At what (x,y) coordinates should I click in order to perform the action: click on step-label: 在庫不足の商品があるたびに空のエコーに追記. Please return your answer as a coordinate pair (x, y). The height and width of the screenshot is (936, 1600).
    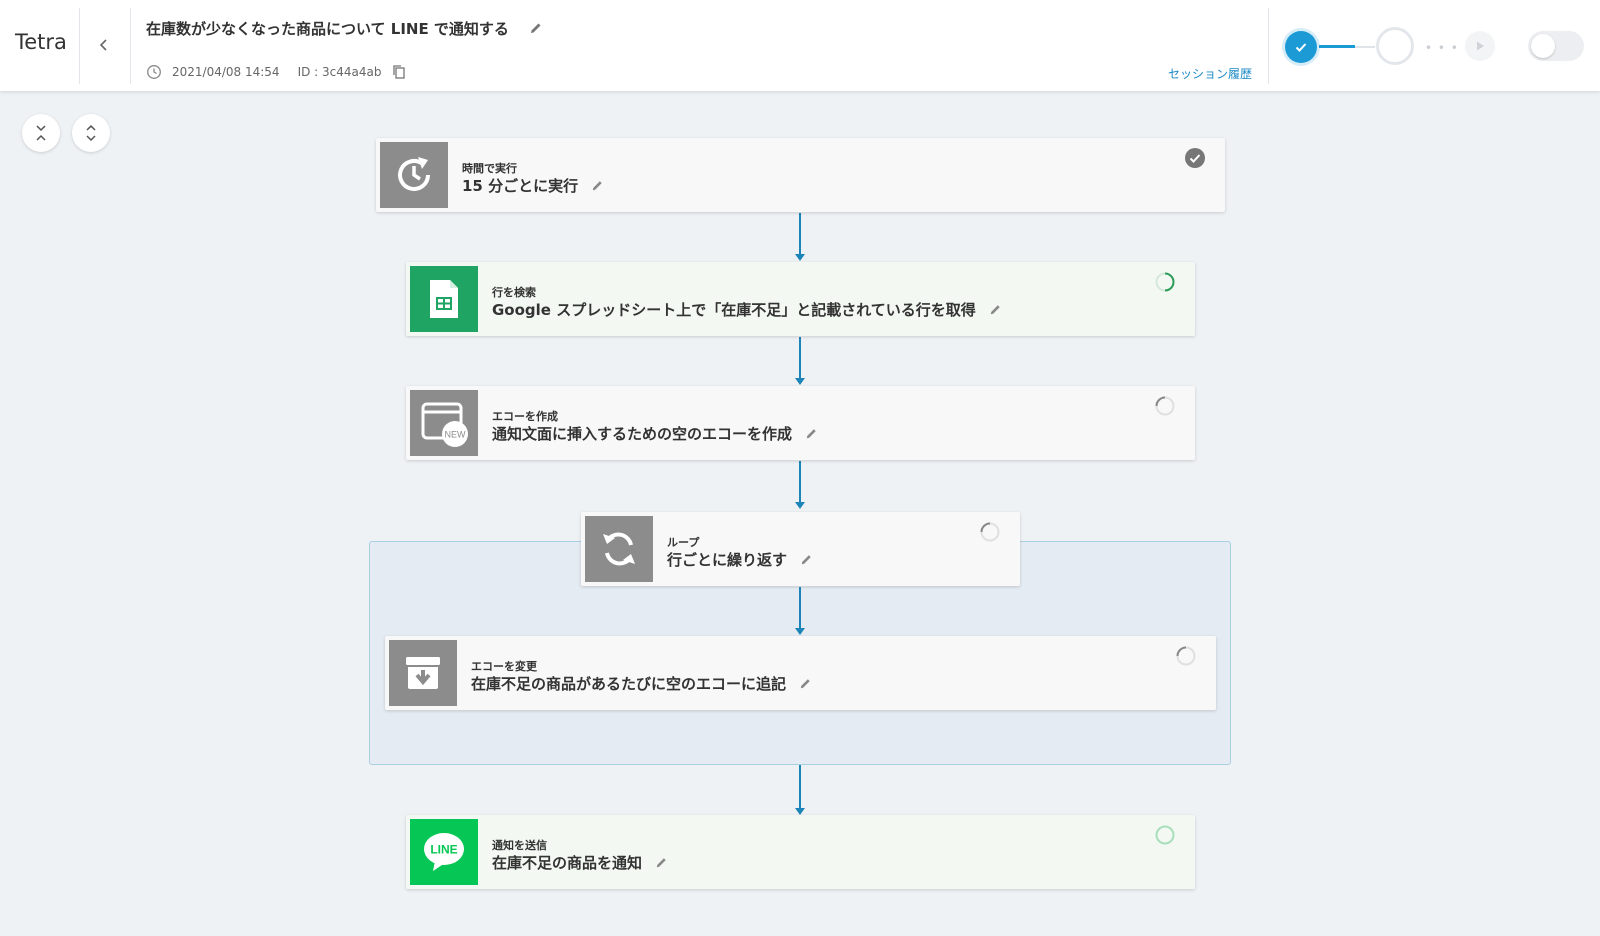
    Looking at the image, I should click on (629, 684).